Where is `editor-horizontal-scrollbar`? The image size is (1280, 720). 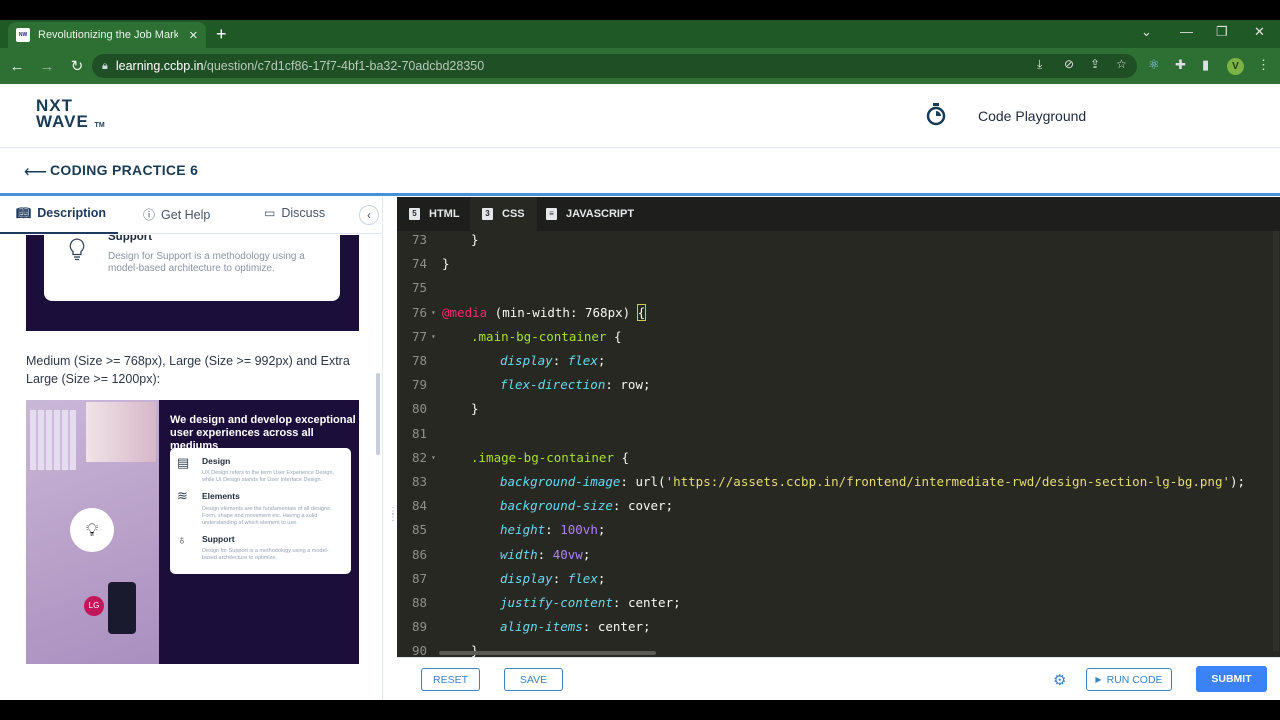 editor-horizontal-scrollbar is located at coordinates (547, 653).